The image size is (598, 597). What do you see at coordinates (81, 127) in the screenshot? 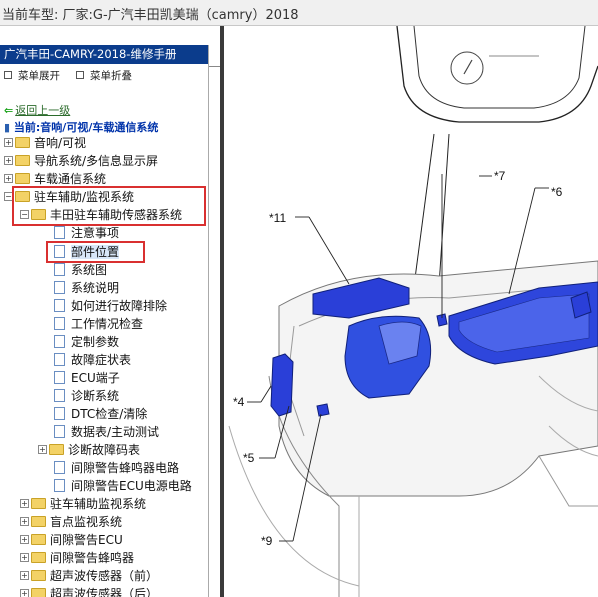
I see `current-path: ▮ 当前:音响/可视/车载通信系统` at bounding box center [81, 127].